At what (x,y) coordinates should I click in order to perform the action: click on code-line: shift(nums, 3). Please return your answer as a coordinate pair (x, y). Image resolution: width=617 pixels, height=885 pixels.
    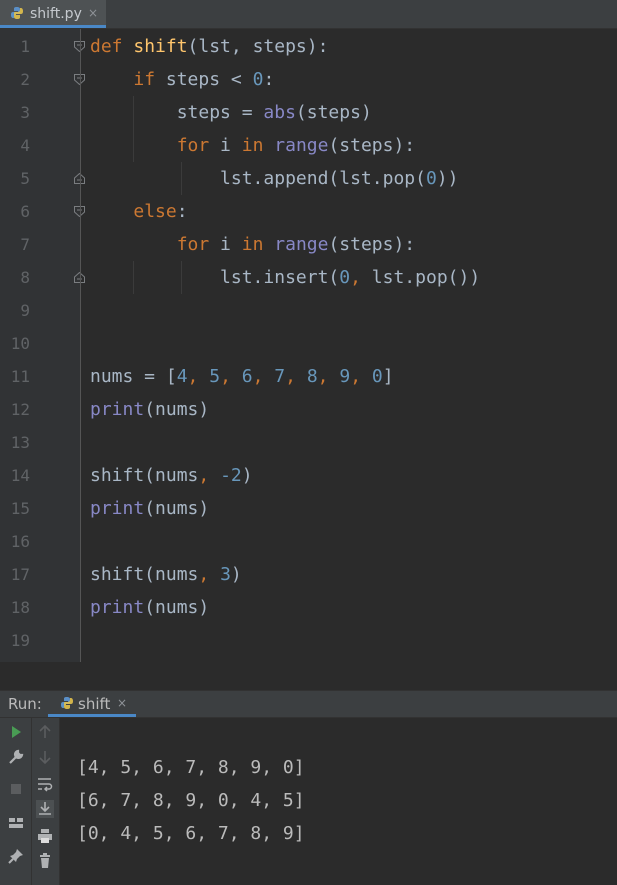
    Looking at the image, I should click on (166, 574).